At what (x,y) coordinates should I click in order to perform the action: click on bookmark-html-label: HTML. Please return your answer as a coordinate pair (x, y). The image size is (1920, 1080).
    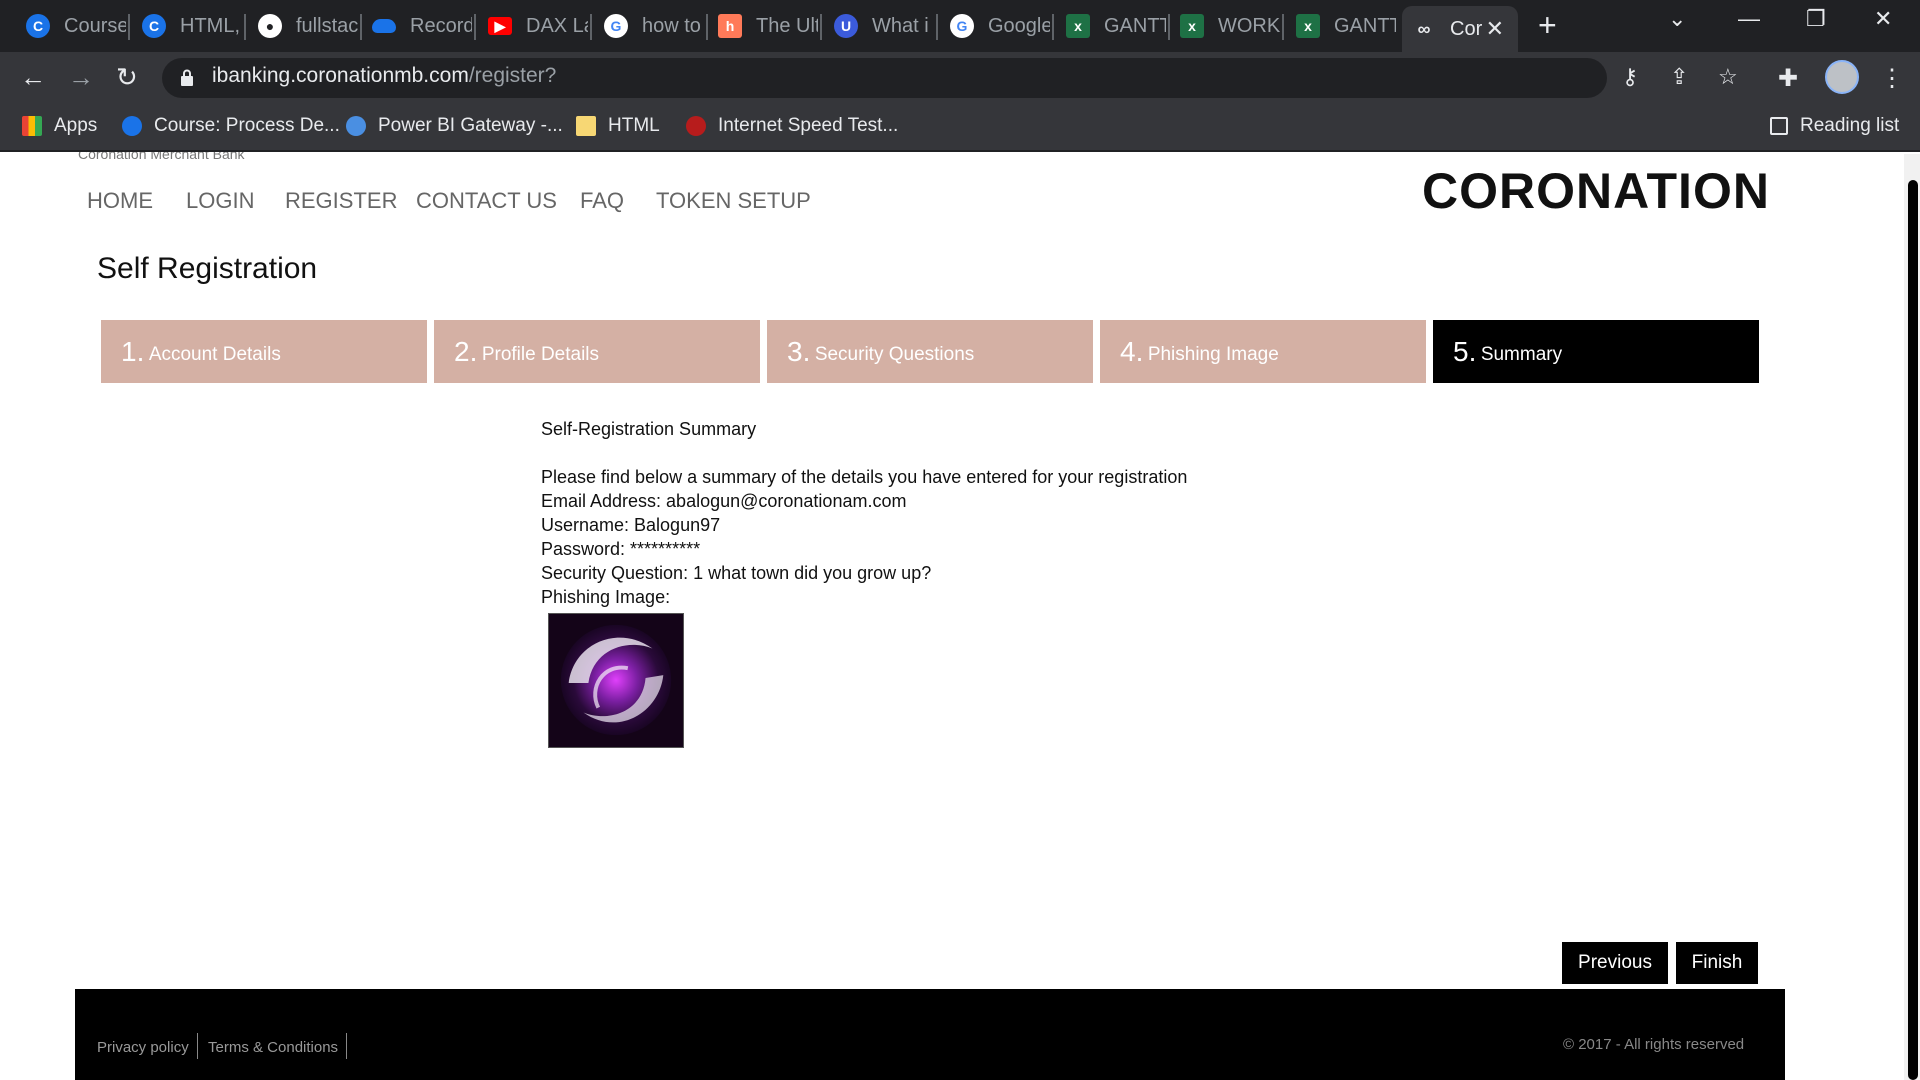
    Looking at the image, I should click on (618, 126).